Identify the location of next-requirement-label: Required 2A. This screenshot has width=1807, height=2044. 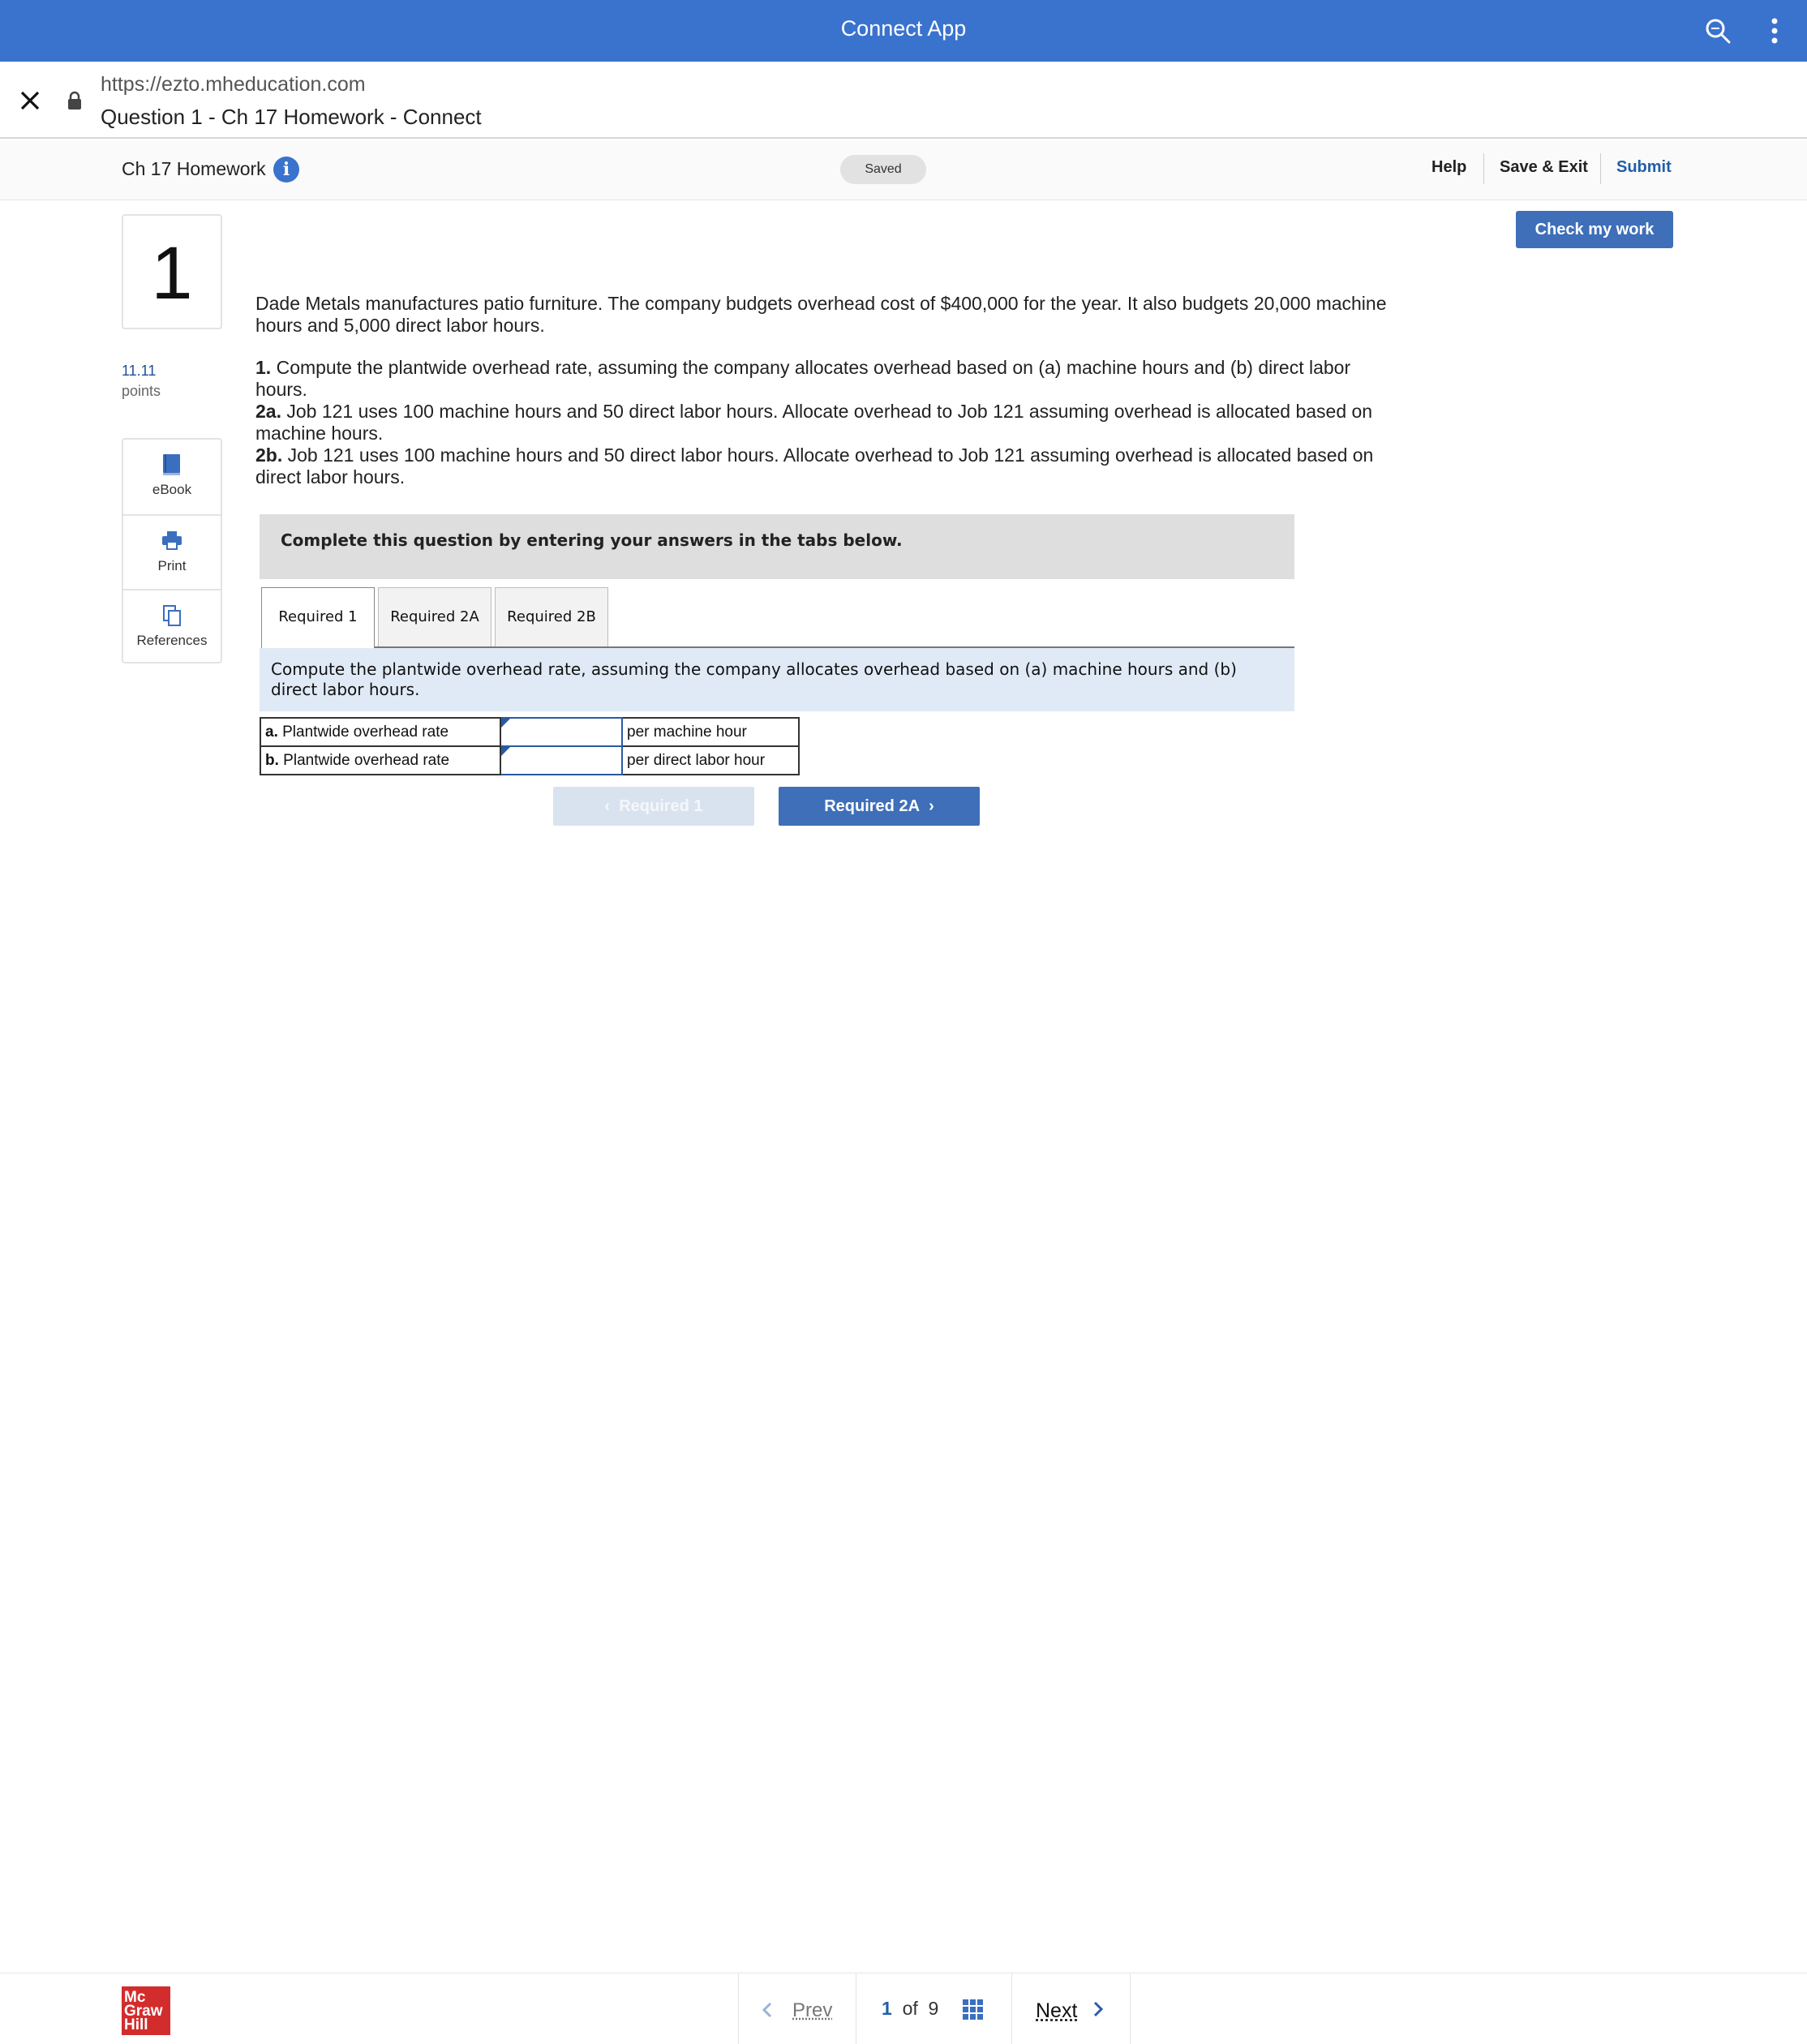
(872, 806).